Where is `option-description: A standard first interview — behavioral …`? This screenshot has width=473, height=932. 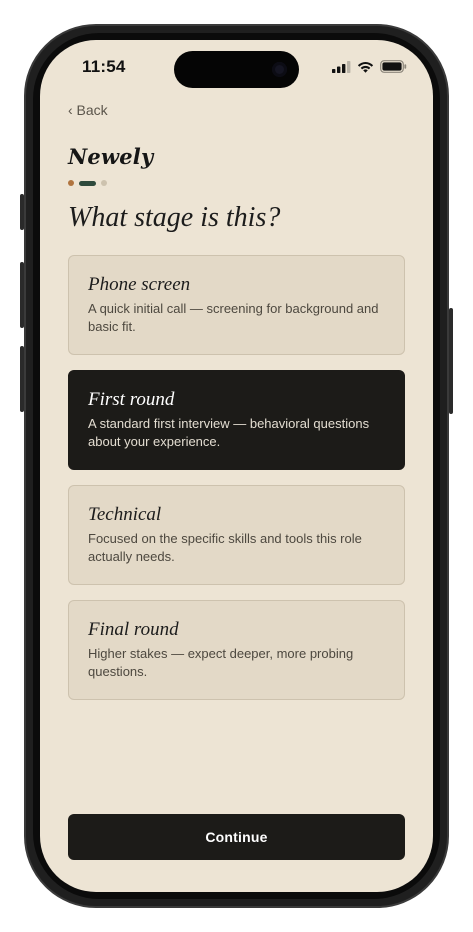
option-description: A standard first interview — behavioral … is located at coordinates (229, 432).